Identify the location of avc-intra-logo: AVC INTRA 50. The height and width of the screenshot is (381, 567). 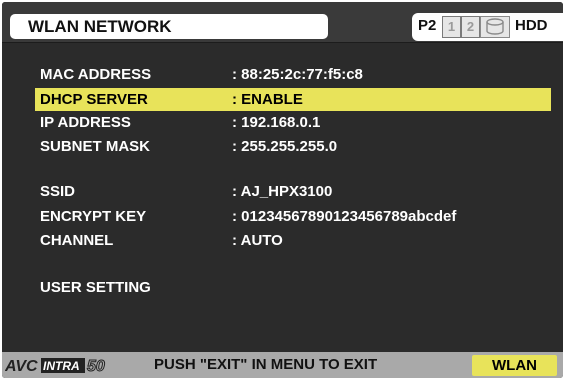
(55, 367).